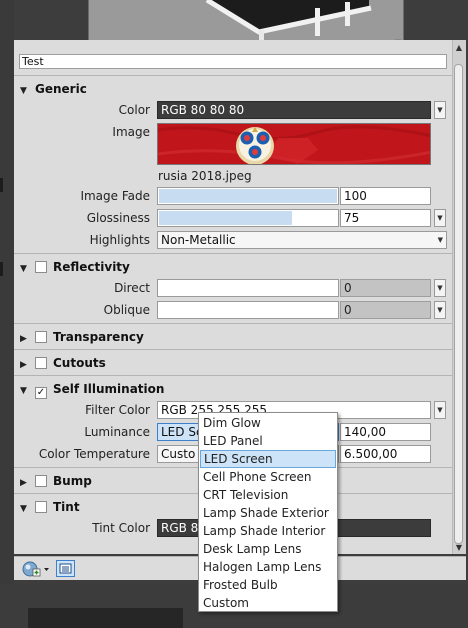  What do you see at coordinates (131, 132) in the screenshot?
I see `image-label: Image` at bounding box center [131, 132].